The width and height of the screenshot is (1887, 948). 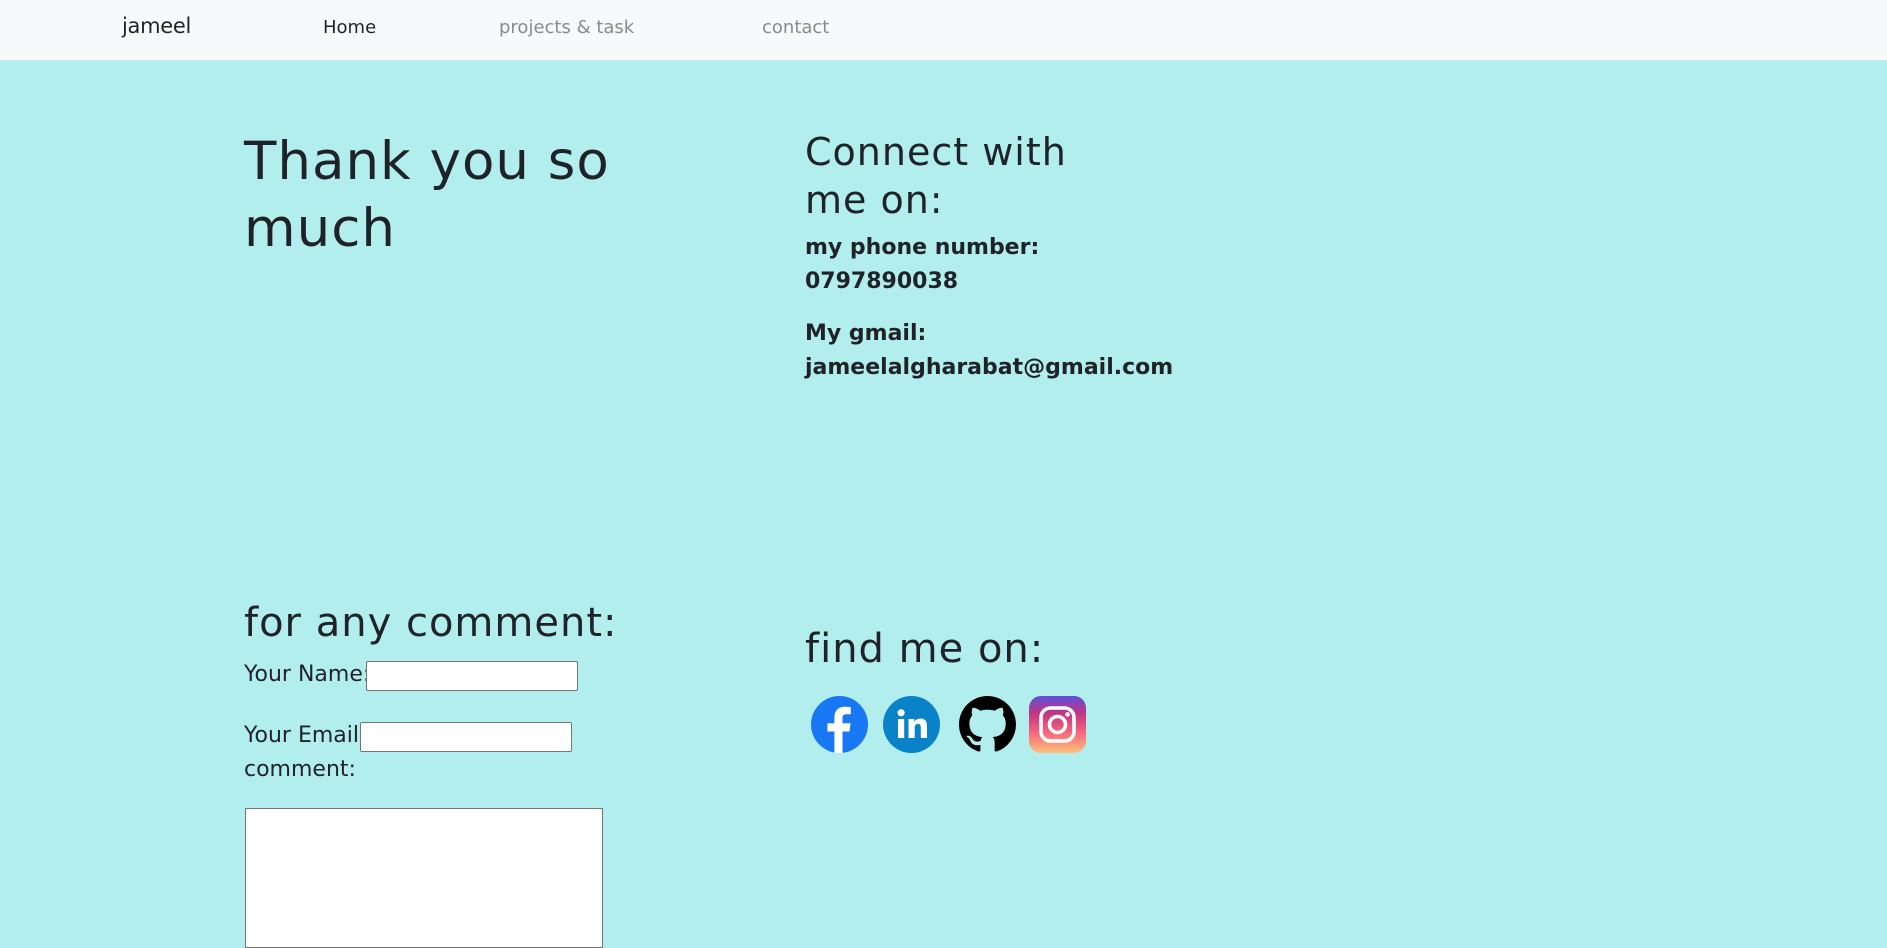 I want to click on gmail-info: My gmail: jameelalgharabat@gmail.com, so click(x=989, y=351).